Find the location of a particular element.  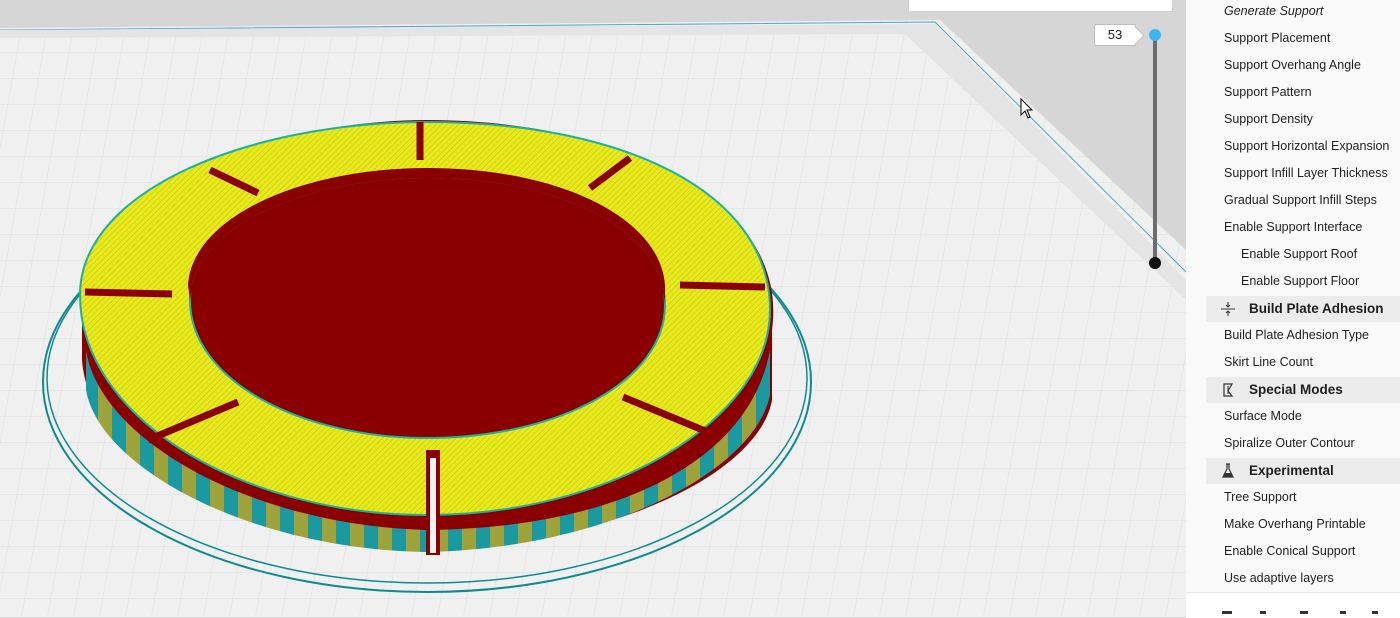

adhesion-icon is located at coordinates (1228, 309).